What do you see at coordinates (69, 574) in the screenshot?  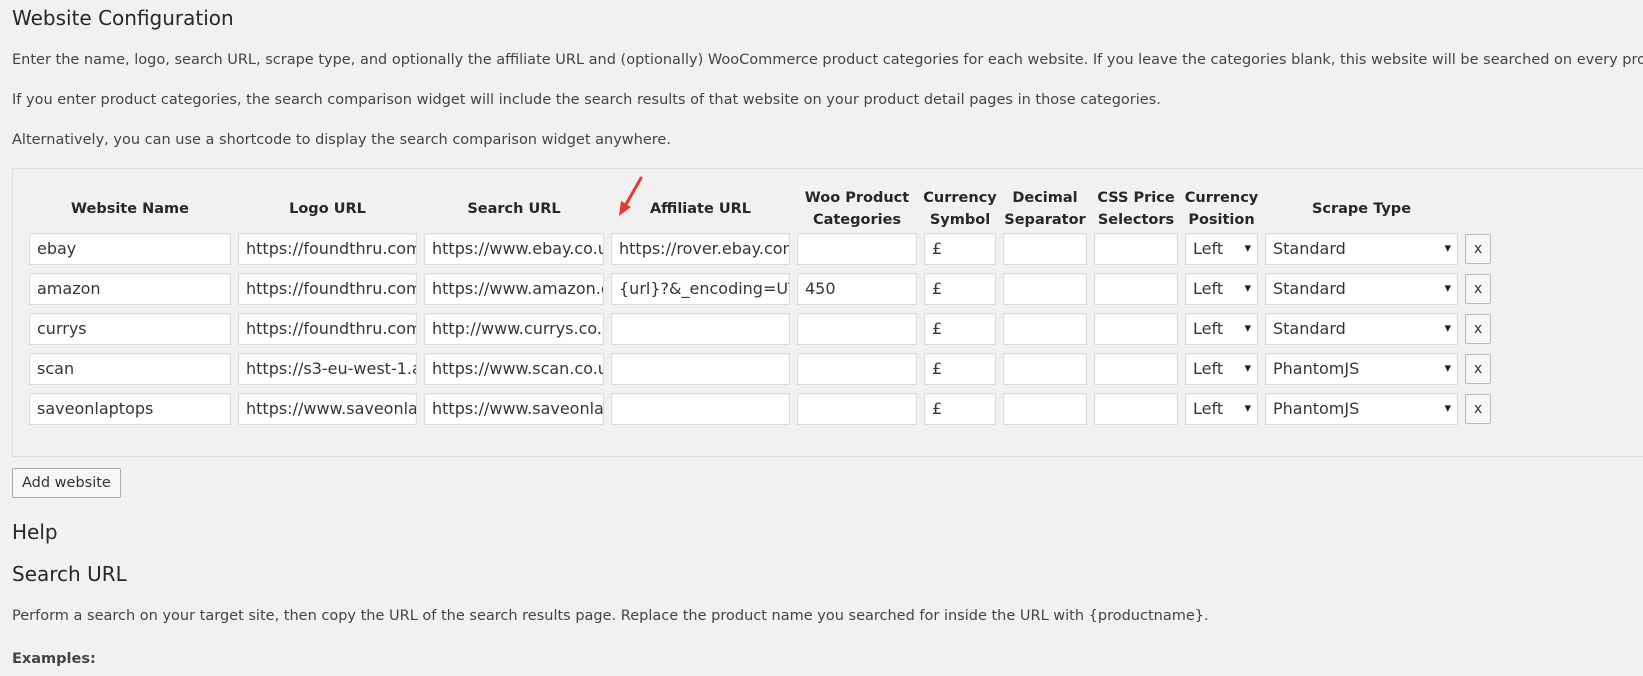 I see `search-url-heading: Search URL` at bounding box center [69, 574].